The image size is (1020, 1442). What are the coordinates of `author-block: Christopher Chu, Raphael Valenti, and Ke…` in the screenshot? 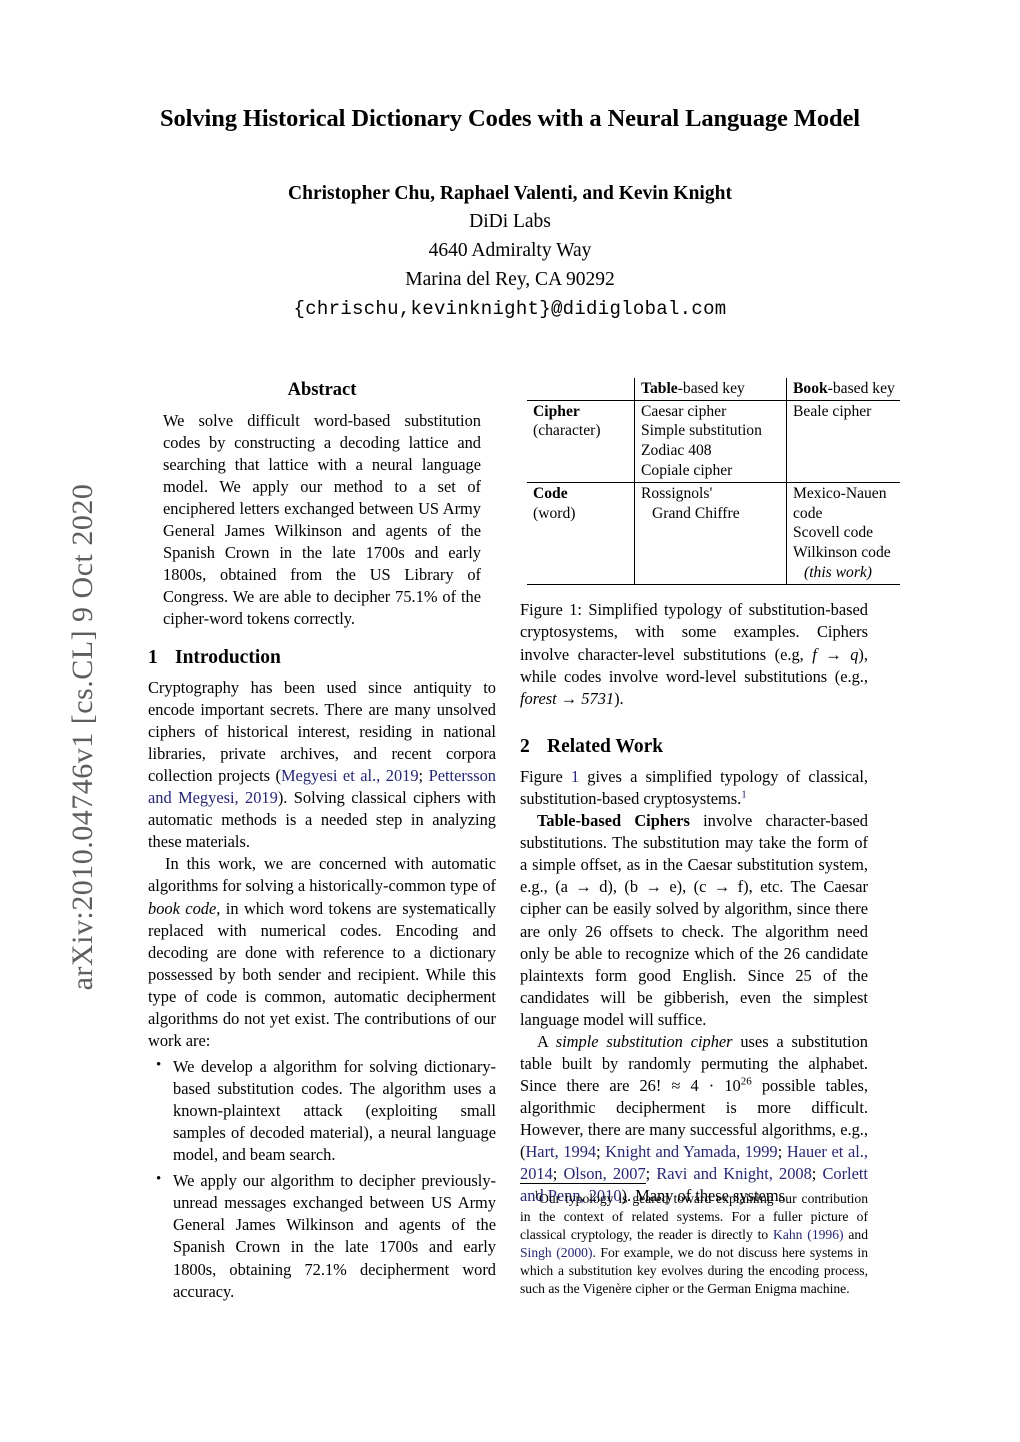 It's located at (510, 252).